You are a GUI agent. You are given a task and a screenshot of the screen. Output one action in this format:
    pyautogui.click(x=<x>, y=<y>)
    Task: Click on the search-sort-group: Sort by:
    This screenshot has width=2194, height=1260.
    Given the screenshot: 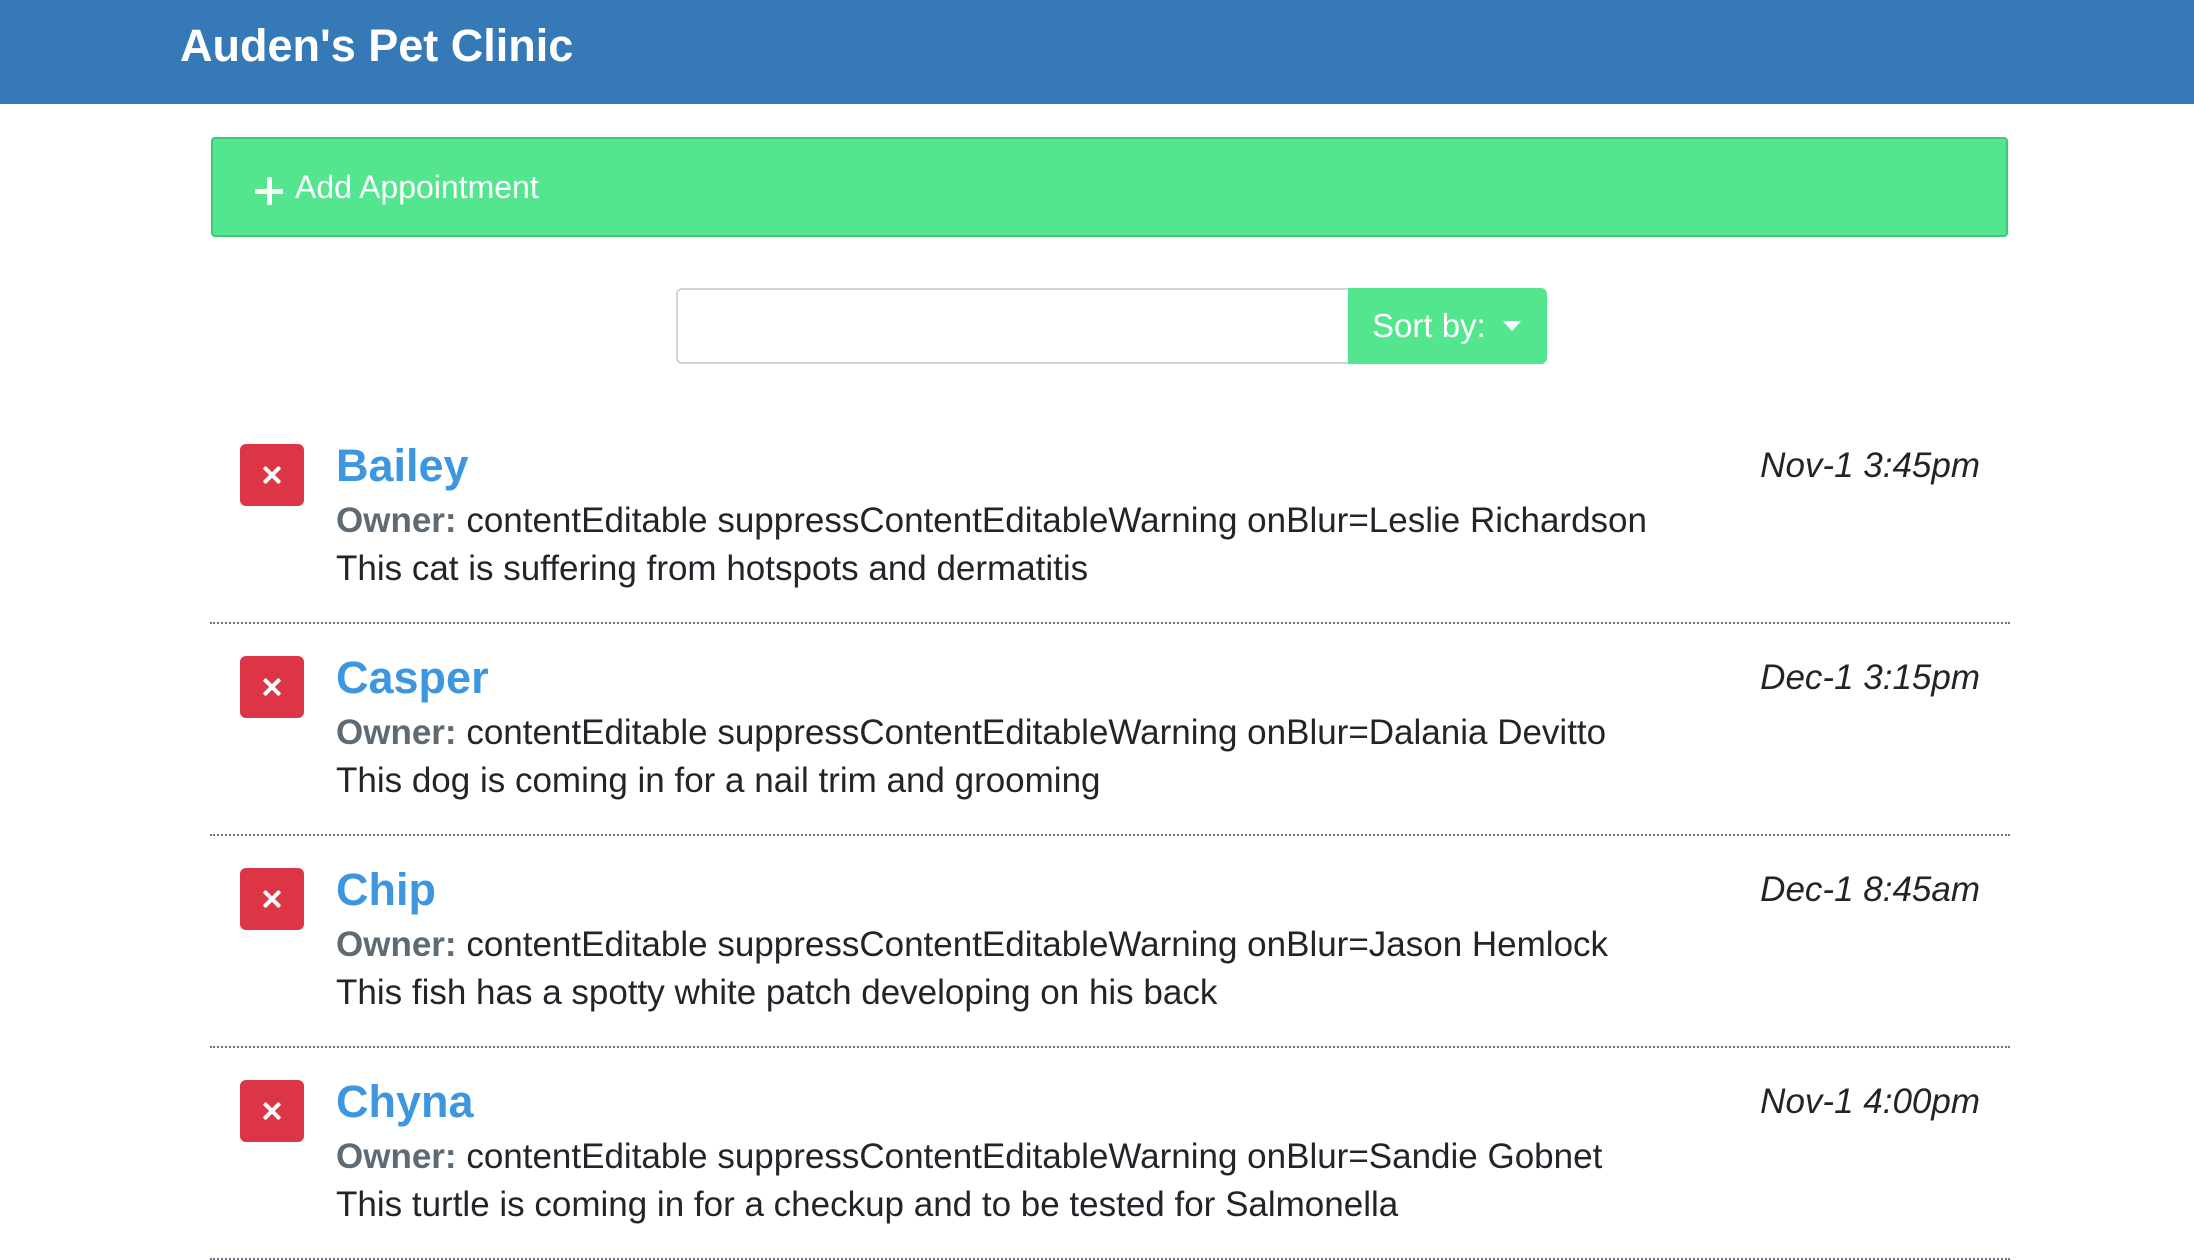 What is the action you would take?
    pyautogui.click(x=1111, y=326)
    